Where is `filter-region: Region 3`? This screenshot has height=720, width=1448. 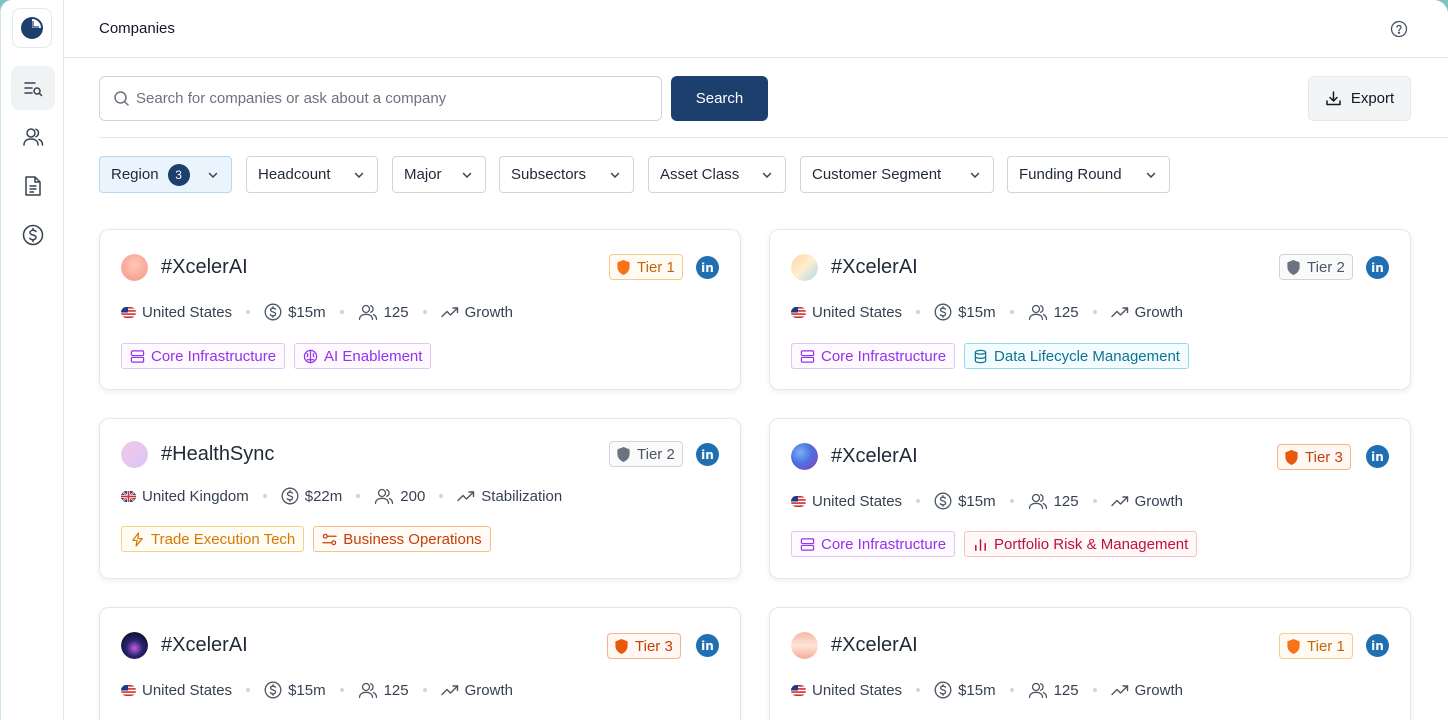 filter-region: Region 3 is located at coordinates (165, 174).